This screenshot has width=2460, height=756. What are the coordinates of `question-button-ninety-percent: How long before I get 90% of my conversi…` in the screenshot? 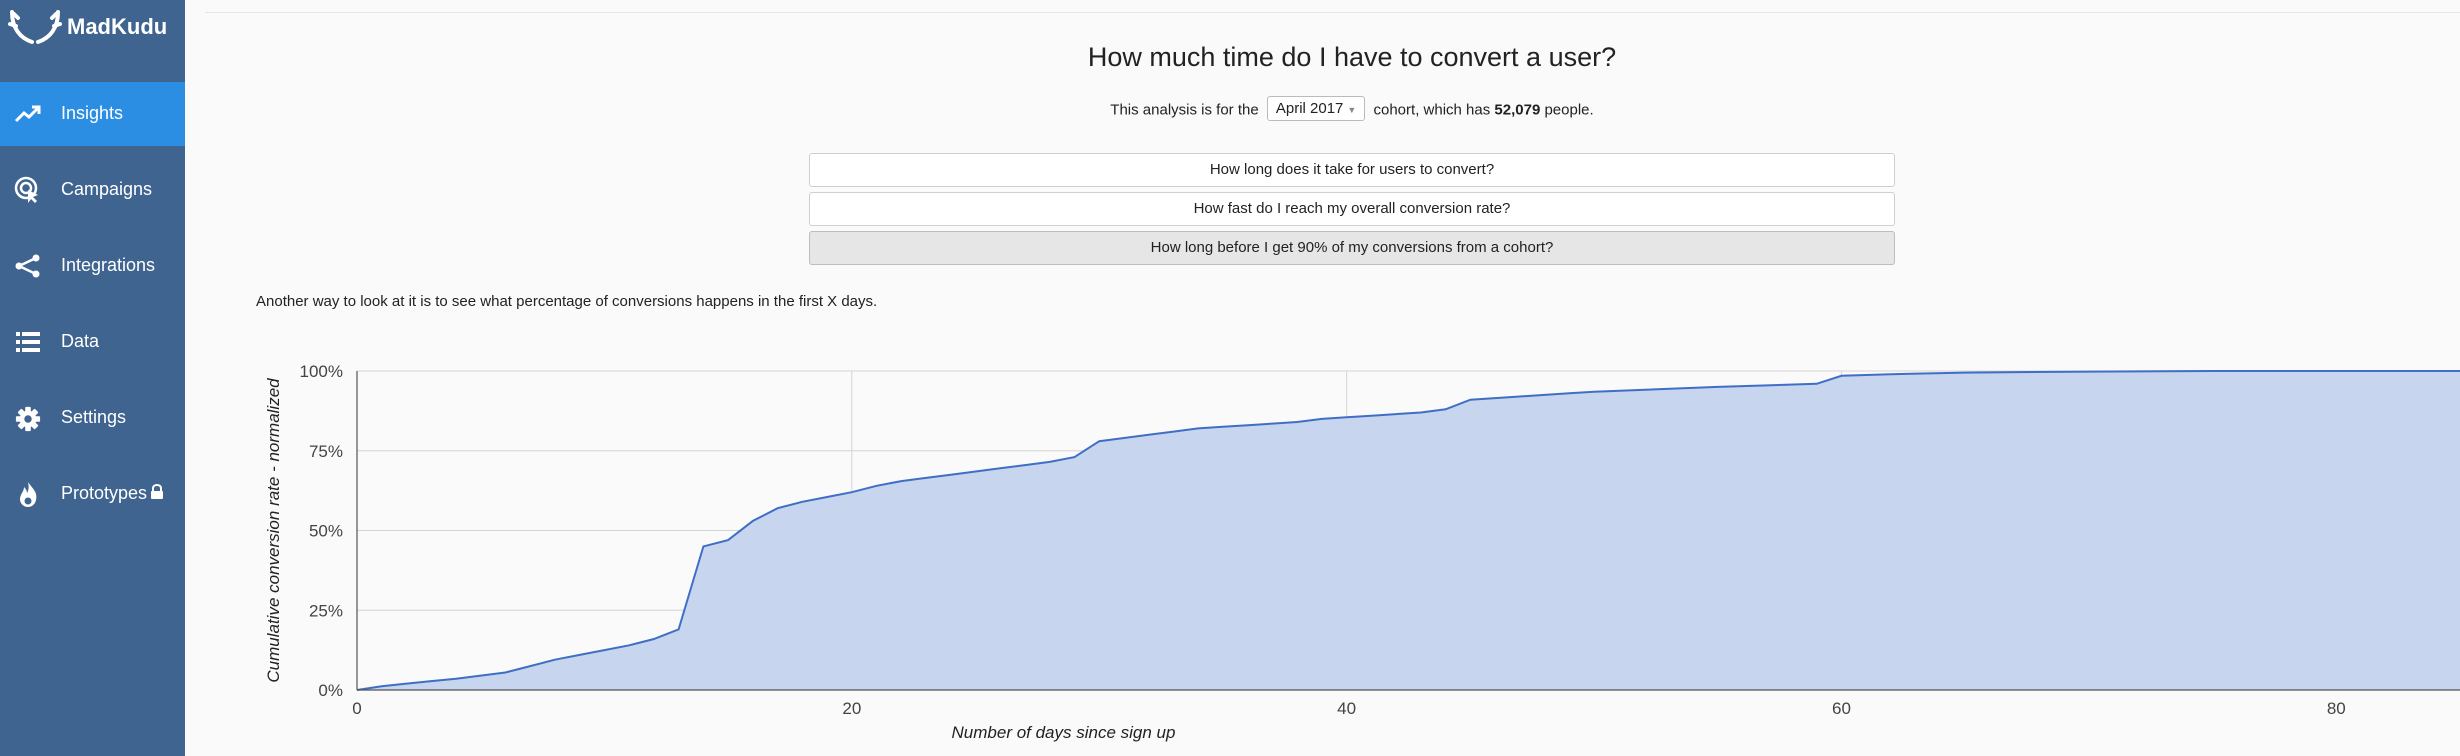 It's located at (1352, 248).